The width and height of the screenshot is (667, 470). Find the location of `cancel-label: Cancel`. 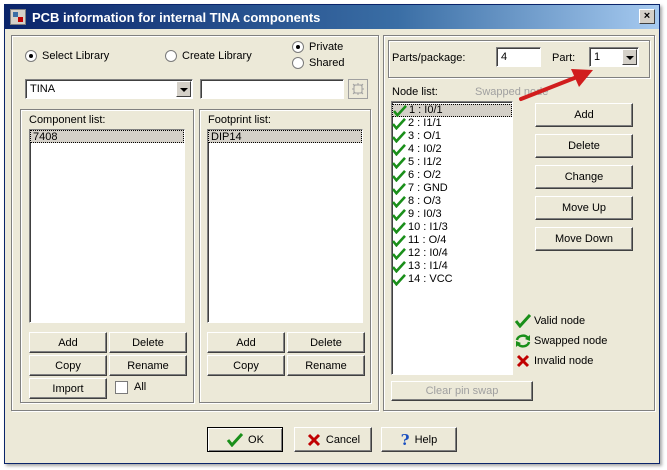

cancel-label: Cancel is located at coordinates (343, 439).